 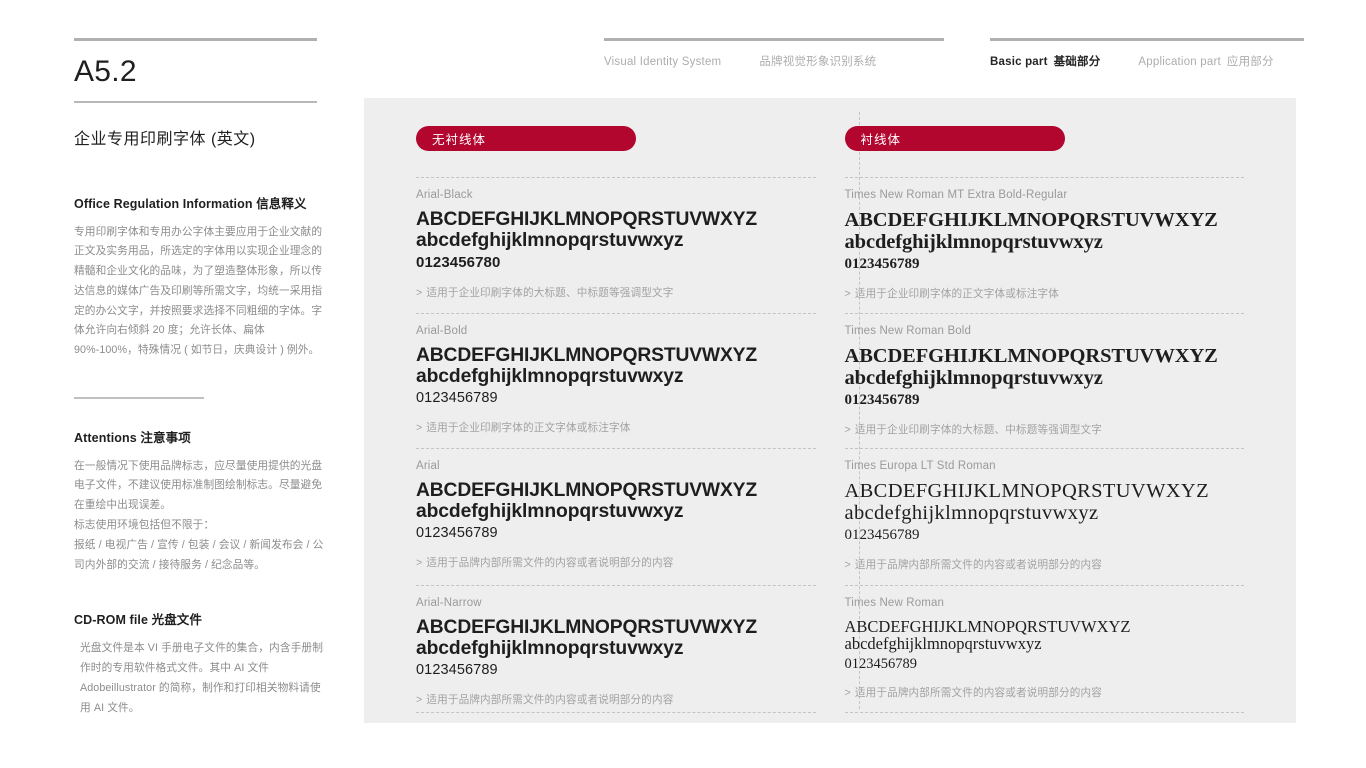 I want to click on font-name: Times New Roman, so click(x=894, y=603).